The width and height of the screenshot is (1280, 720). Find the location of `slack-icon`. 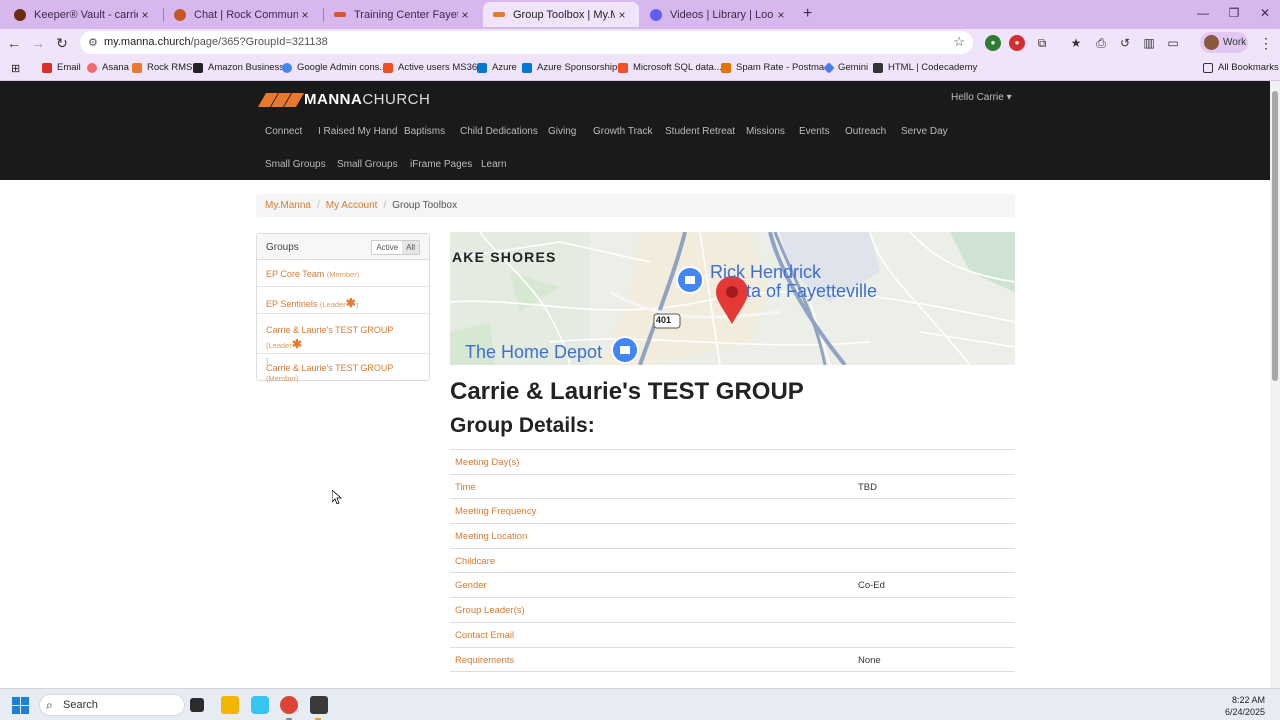

slack-icon is located at coordinates (260, 705).